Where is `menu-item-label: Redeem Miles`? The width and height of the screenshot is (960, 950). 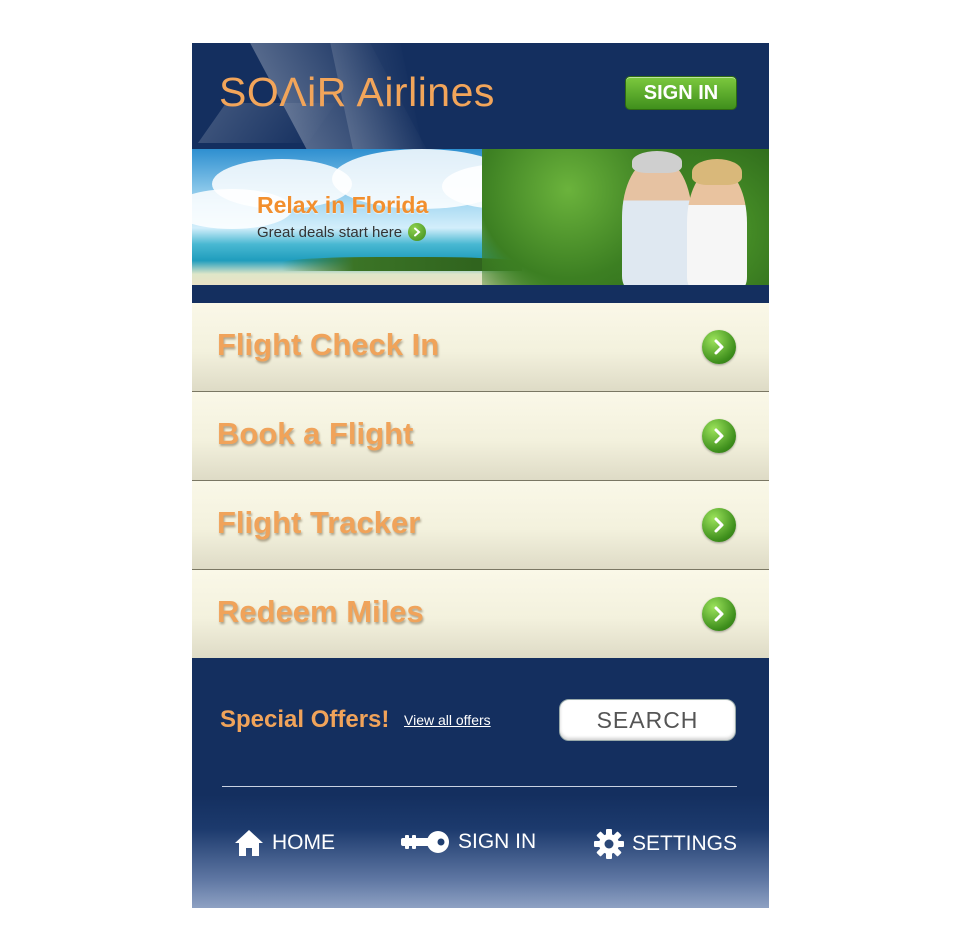
menu-item-label: Redeem Miles is located at coordinates (320, 611).